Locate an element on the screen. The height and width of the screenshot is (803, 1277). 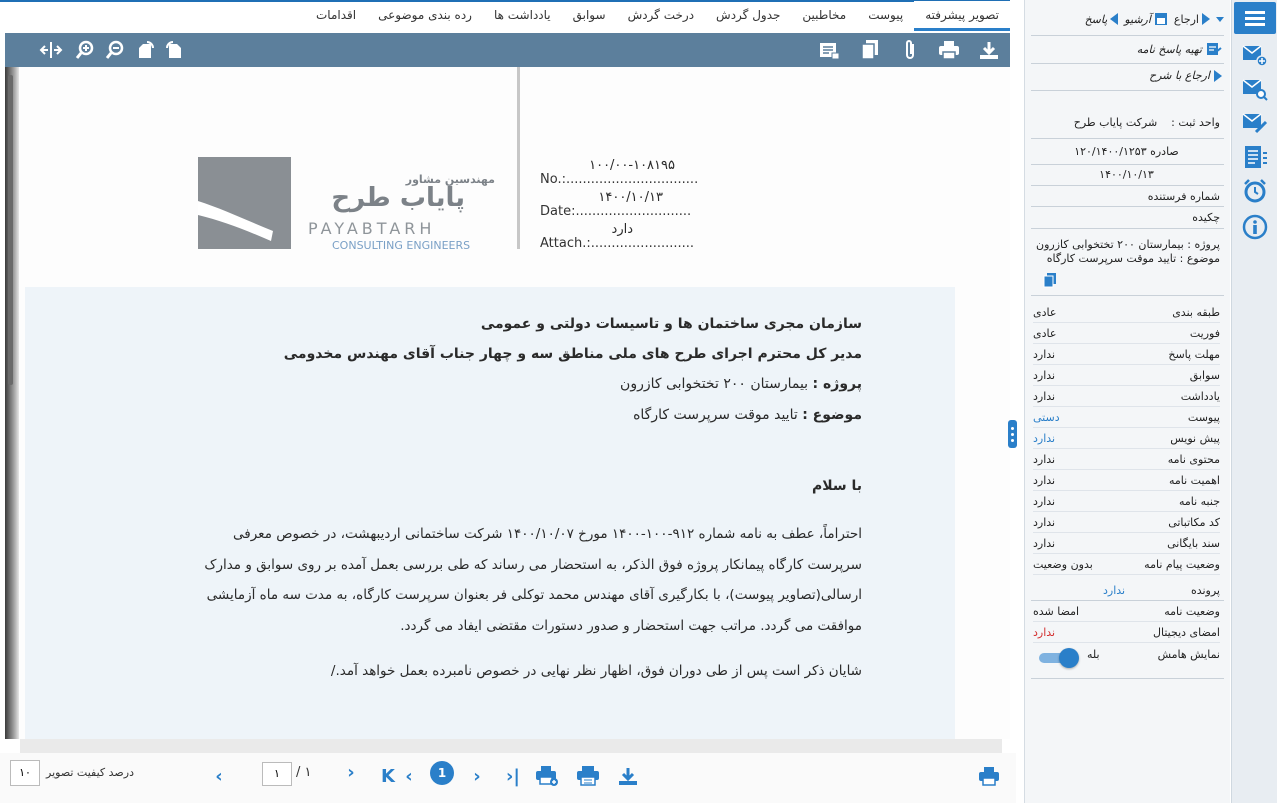
vertical-scrollbar is located at coordinates (10, 230).